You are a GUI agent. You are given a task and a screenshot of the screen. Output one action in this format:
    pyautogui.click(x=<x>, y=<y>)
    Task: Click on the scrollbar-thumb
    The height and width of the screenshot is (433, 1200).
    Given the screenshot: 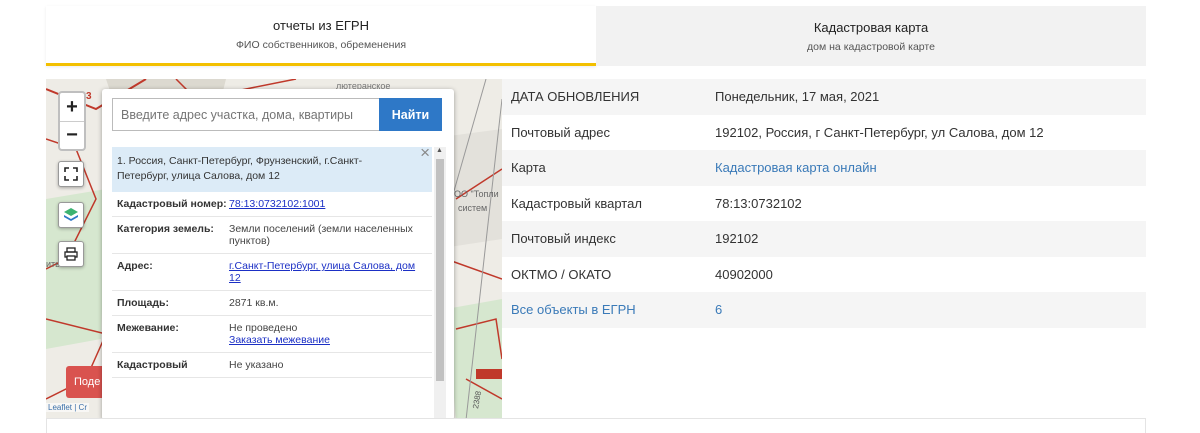 What is the action you would take?
    pyautogui.click(x=440, y=270)
    